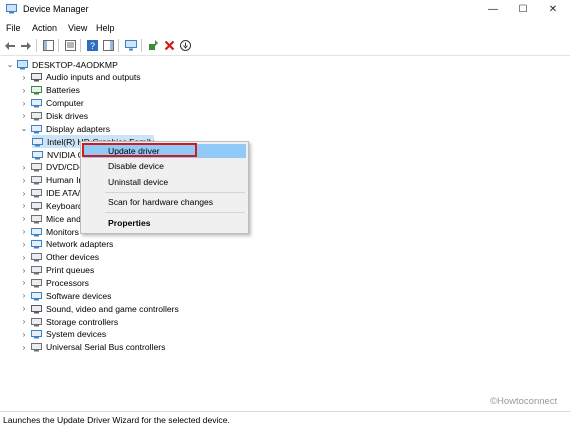 The height and width of the screenshot is (428, 570). What do you see at coordinates (70, 270) in the screenshot?
I see `tree-item-label: Print queues` at bounding box center [70, 270].